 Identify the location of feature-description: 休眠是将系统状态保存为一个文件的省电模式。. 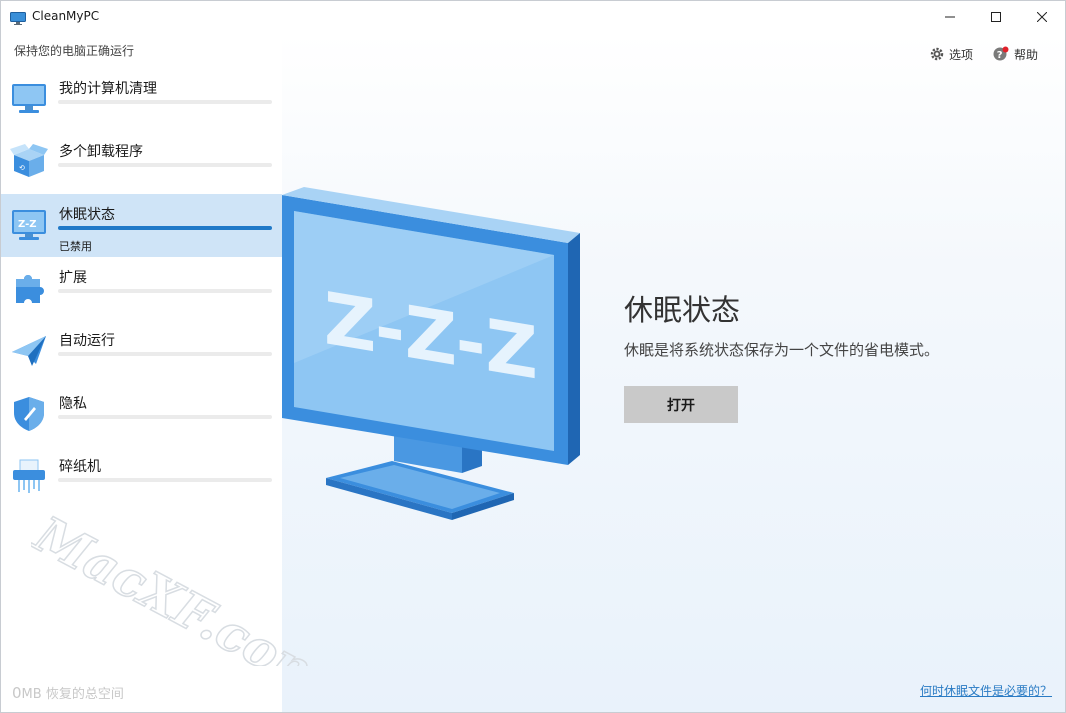
(782, 350).